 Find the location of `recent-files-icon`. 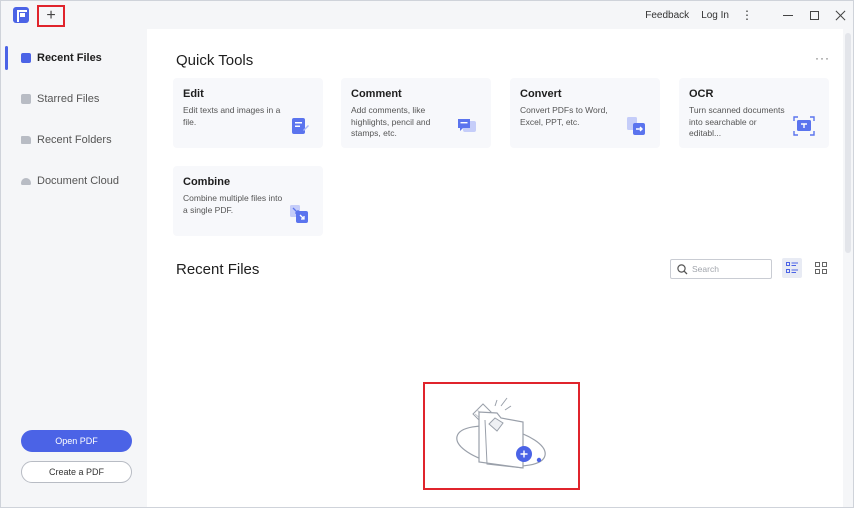

recent-files-icon is located at coordinates (26, 58).